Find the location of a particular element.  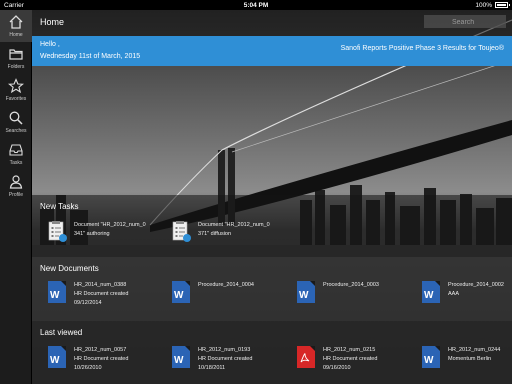

sidebar-item-folders: Folders is located at coordinates (16, 58).